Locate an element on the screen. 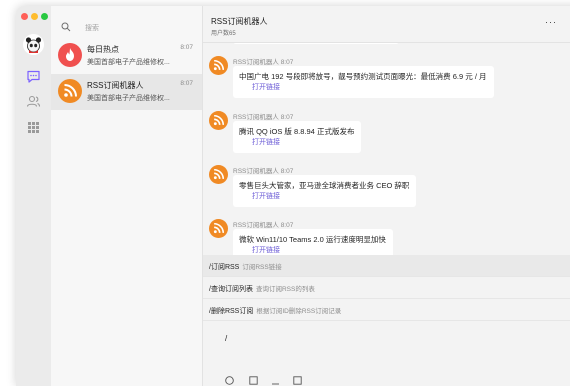 The image size is (570, 386). chat-header: RSS订阅机器人 用户数65 ··· is located at coordinates (386, 24).